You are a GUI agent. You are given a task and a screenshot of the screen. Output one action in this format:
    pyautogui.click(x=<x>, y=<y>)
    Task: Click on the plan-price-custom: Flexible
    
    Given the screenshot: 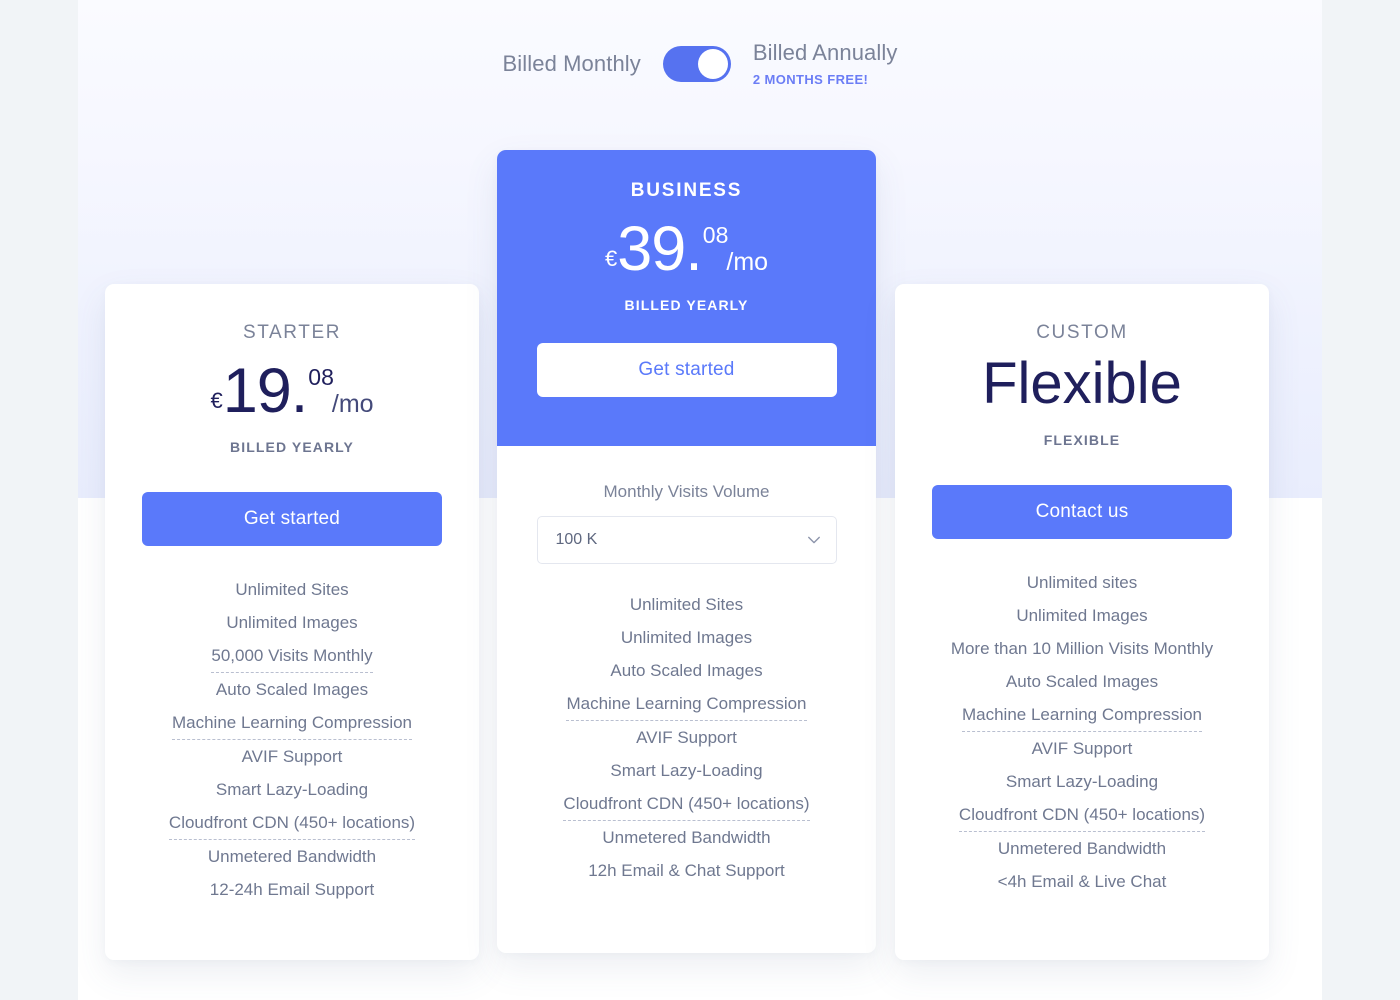 What is the action you would take?
    pyautogui.click(x=1082, y=383)
    